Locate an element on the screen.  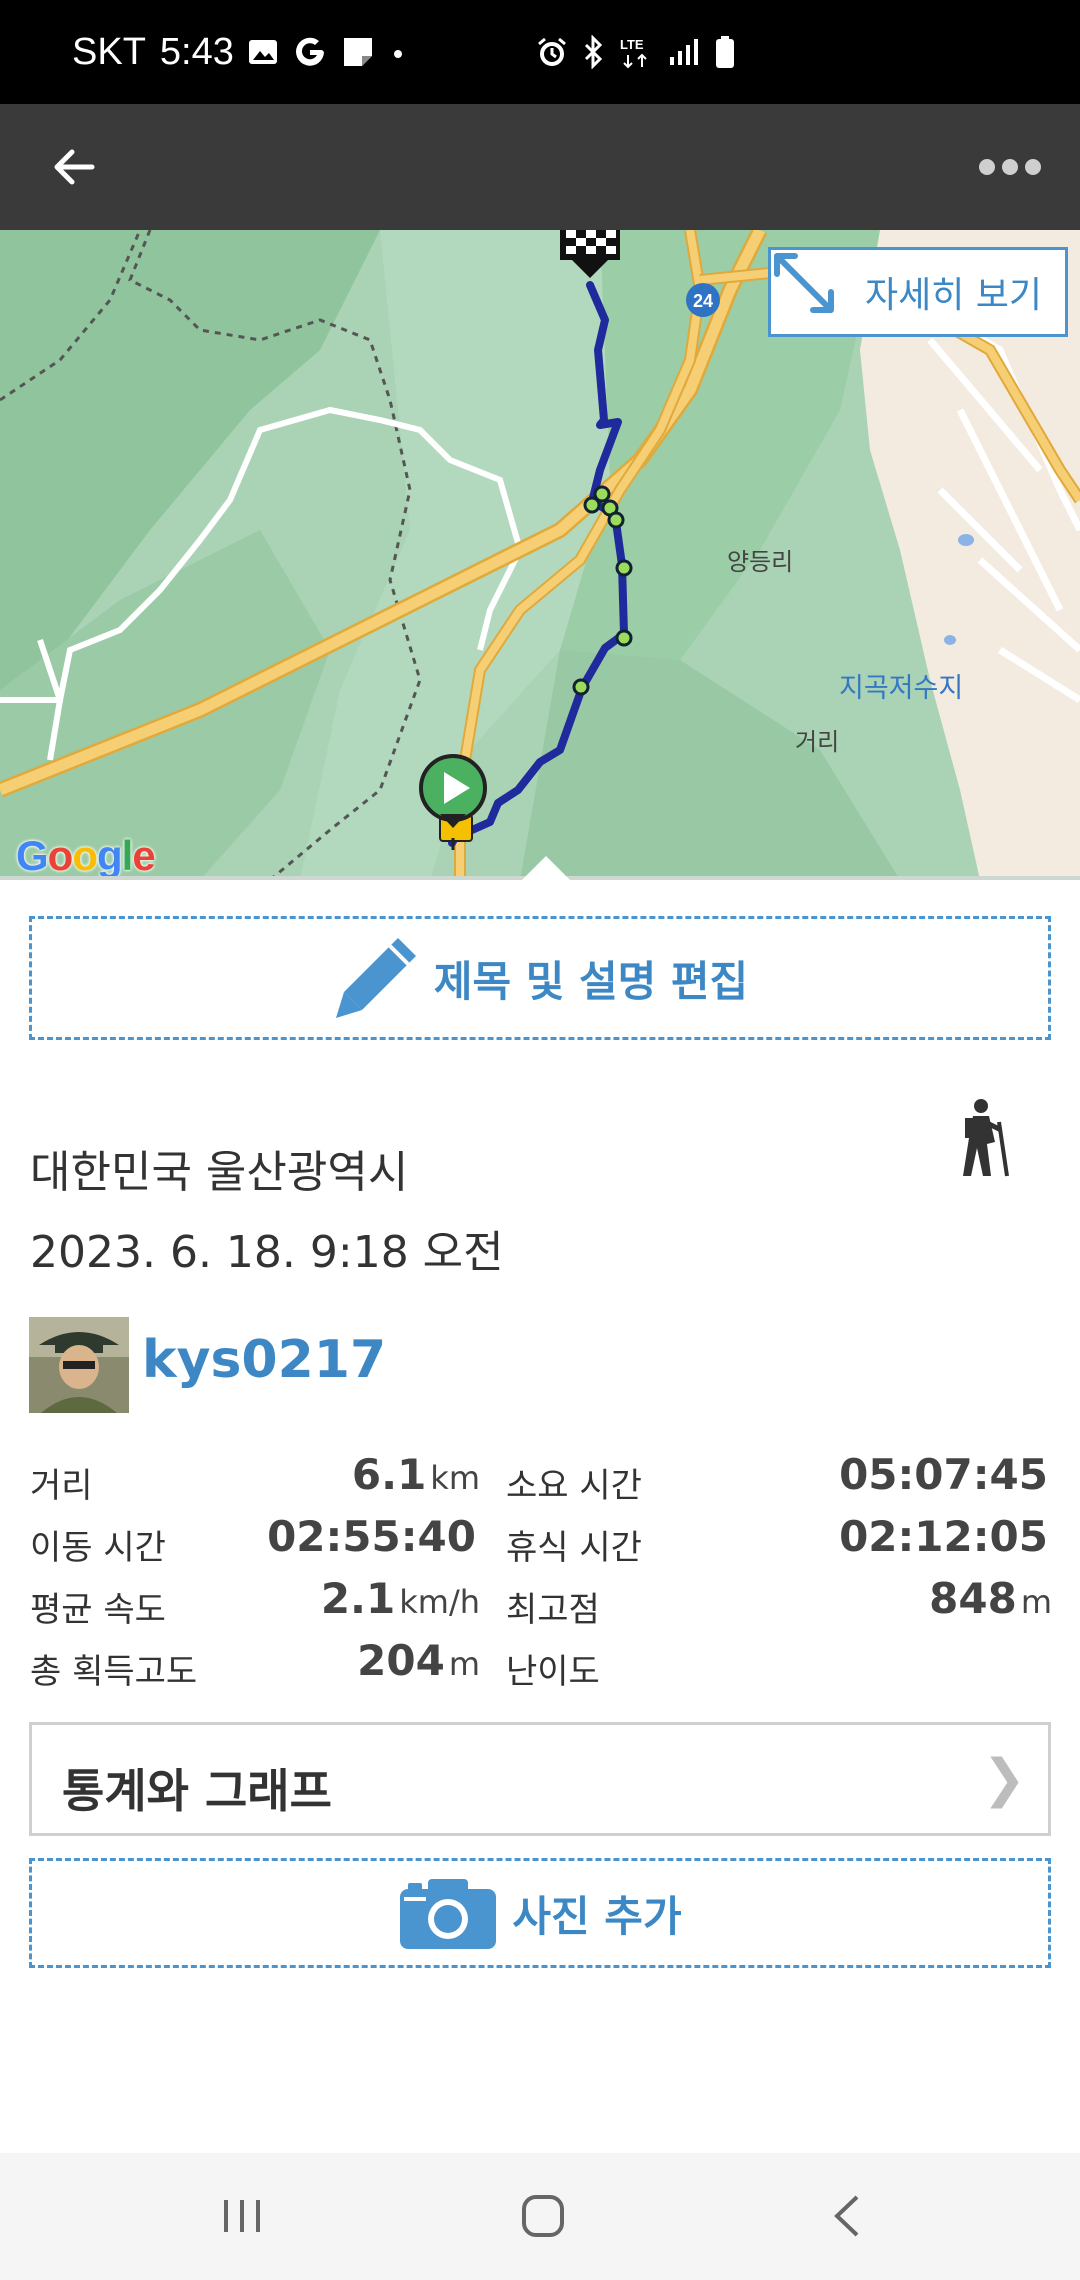
stat-value: 848 m is located at coordinates (990, 1598).